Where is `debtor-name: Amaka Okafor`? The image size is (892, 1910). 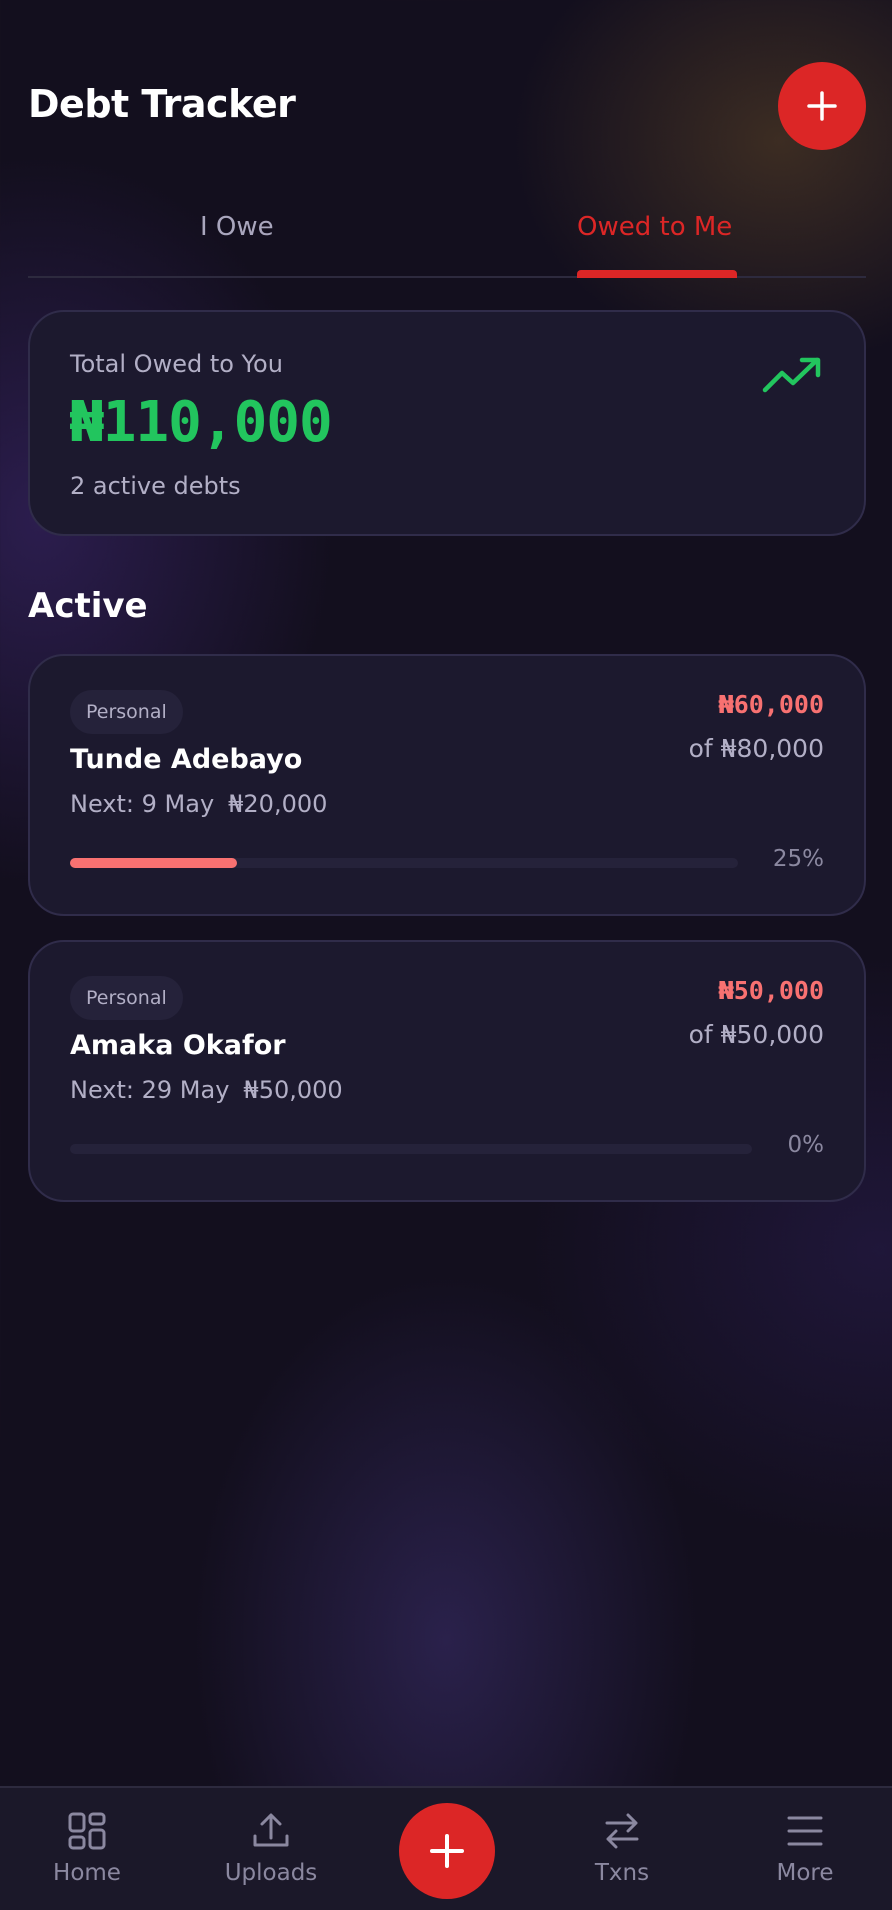 debtor-name: Amaka Okafor is located at coordinates (178, 1045).